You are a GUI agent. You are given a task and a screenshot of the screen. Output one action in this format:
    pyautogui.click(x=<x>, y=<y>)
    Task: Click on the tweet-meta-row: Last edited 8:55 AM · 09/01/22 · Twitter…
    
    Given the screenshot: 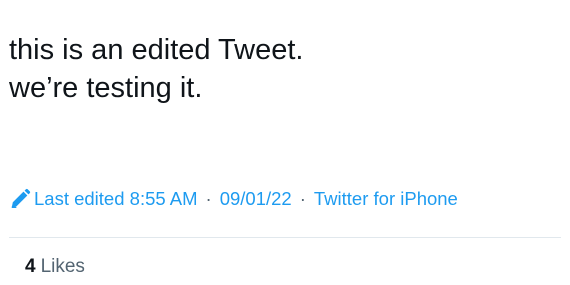 What is the action you would take?
    pyautogui.click(x=233, y=199)
    